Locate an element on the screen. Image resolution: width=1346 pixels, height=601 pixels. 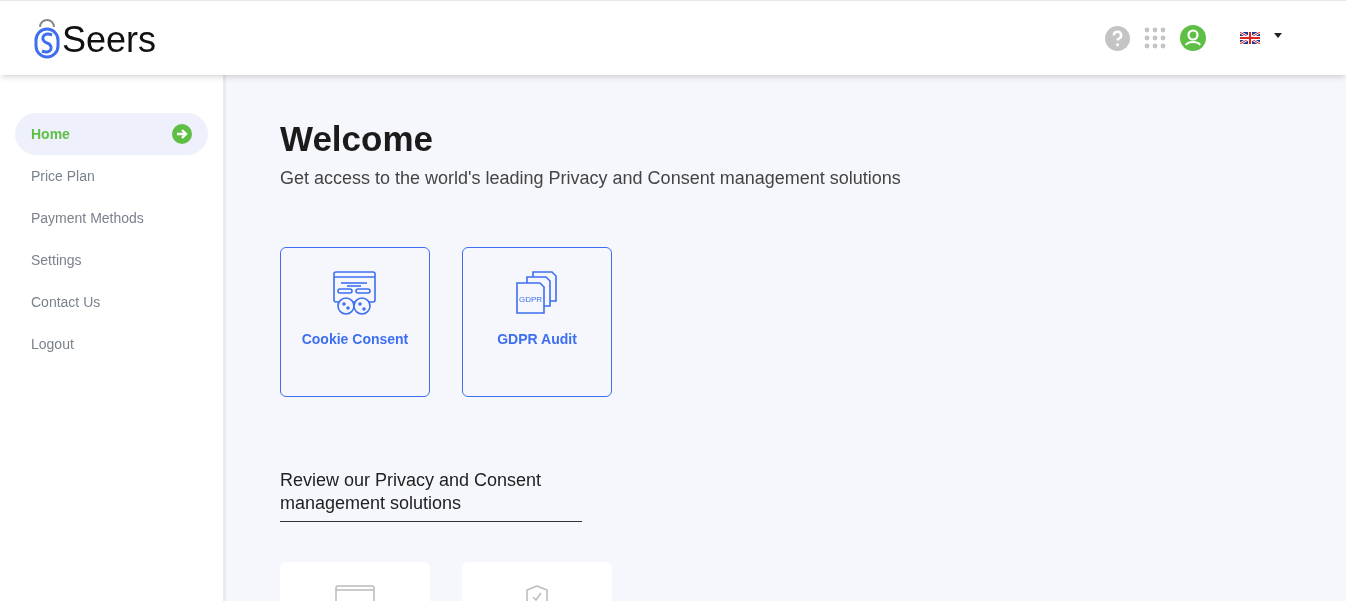
apps-grid-icon is located at coordinates (1155, 38).